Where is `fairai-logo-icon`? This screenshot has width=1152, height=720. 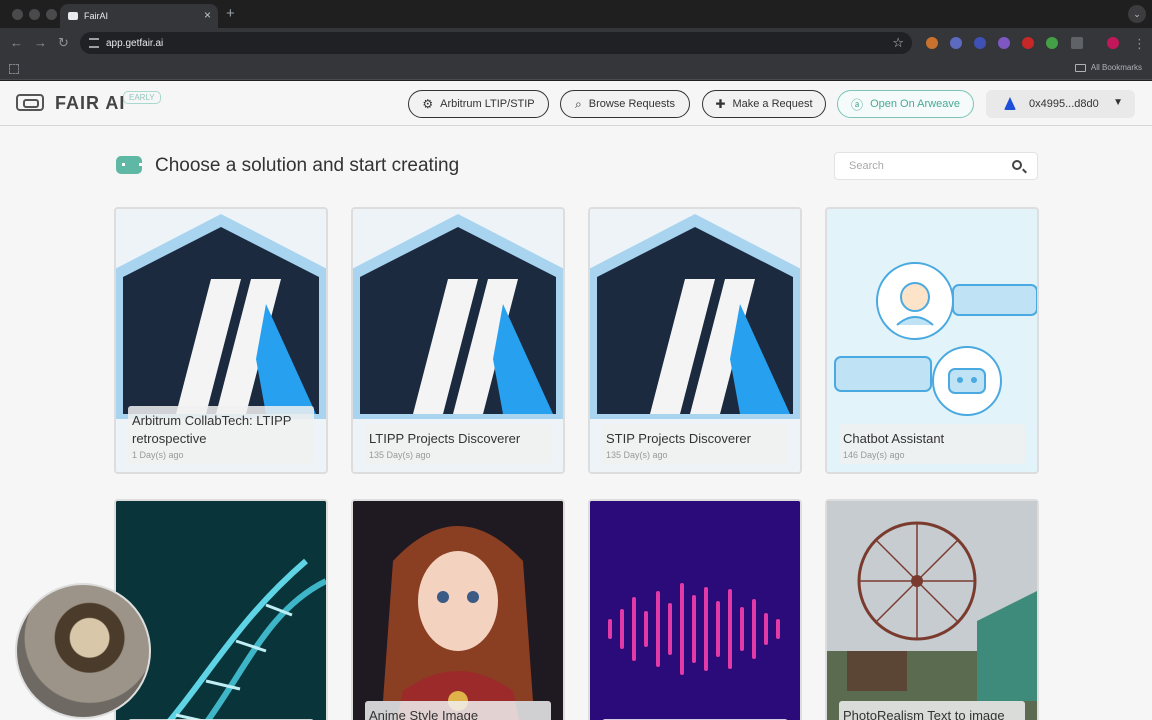
fairai-logo-icon is located at coordinates (30, 102).